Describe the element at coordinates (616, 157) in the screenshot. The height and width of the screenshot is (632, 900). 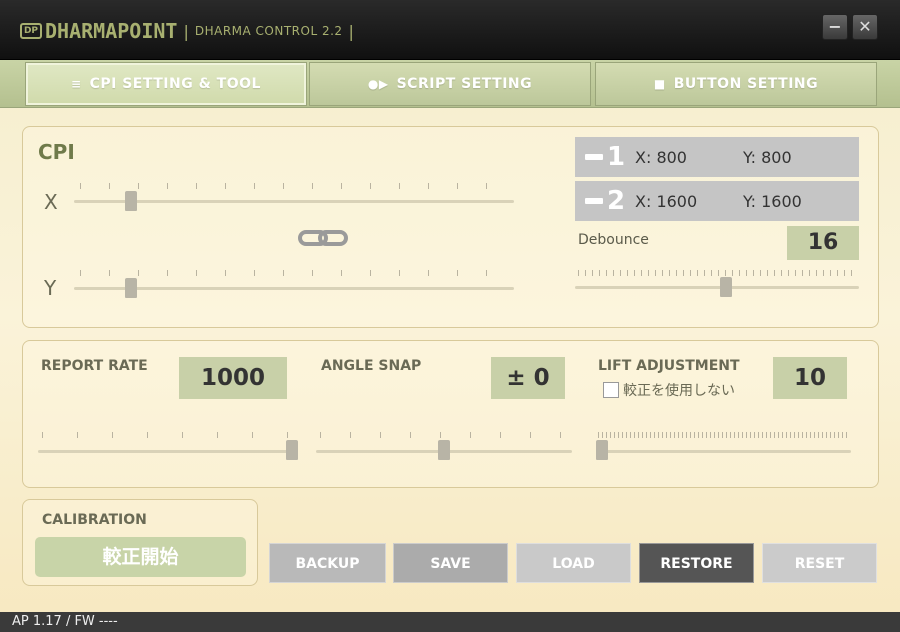
I see `preset-index: 1` at that location.